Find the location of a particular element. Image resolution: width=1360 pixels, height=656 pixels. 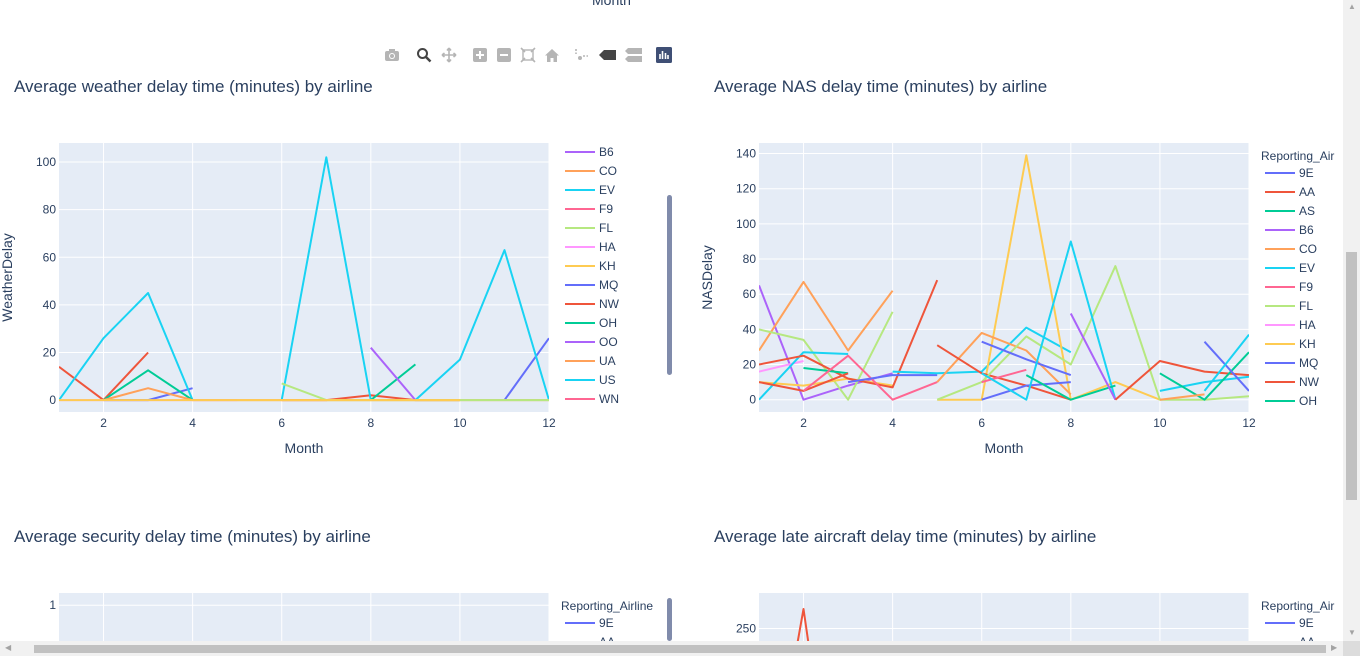

scroll-left-icon: ◀ is located at coordinates (8, 648).